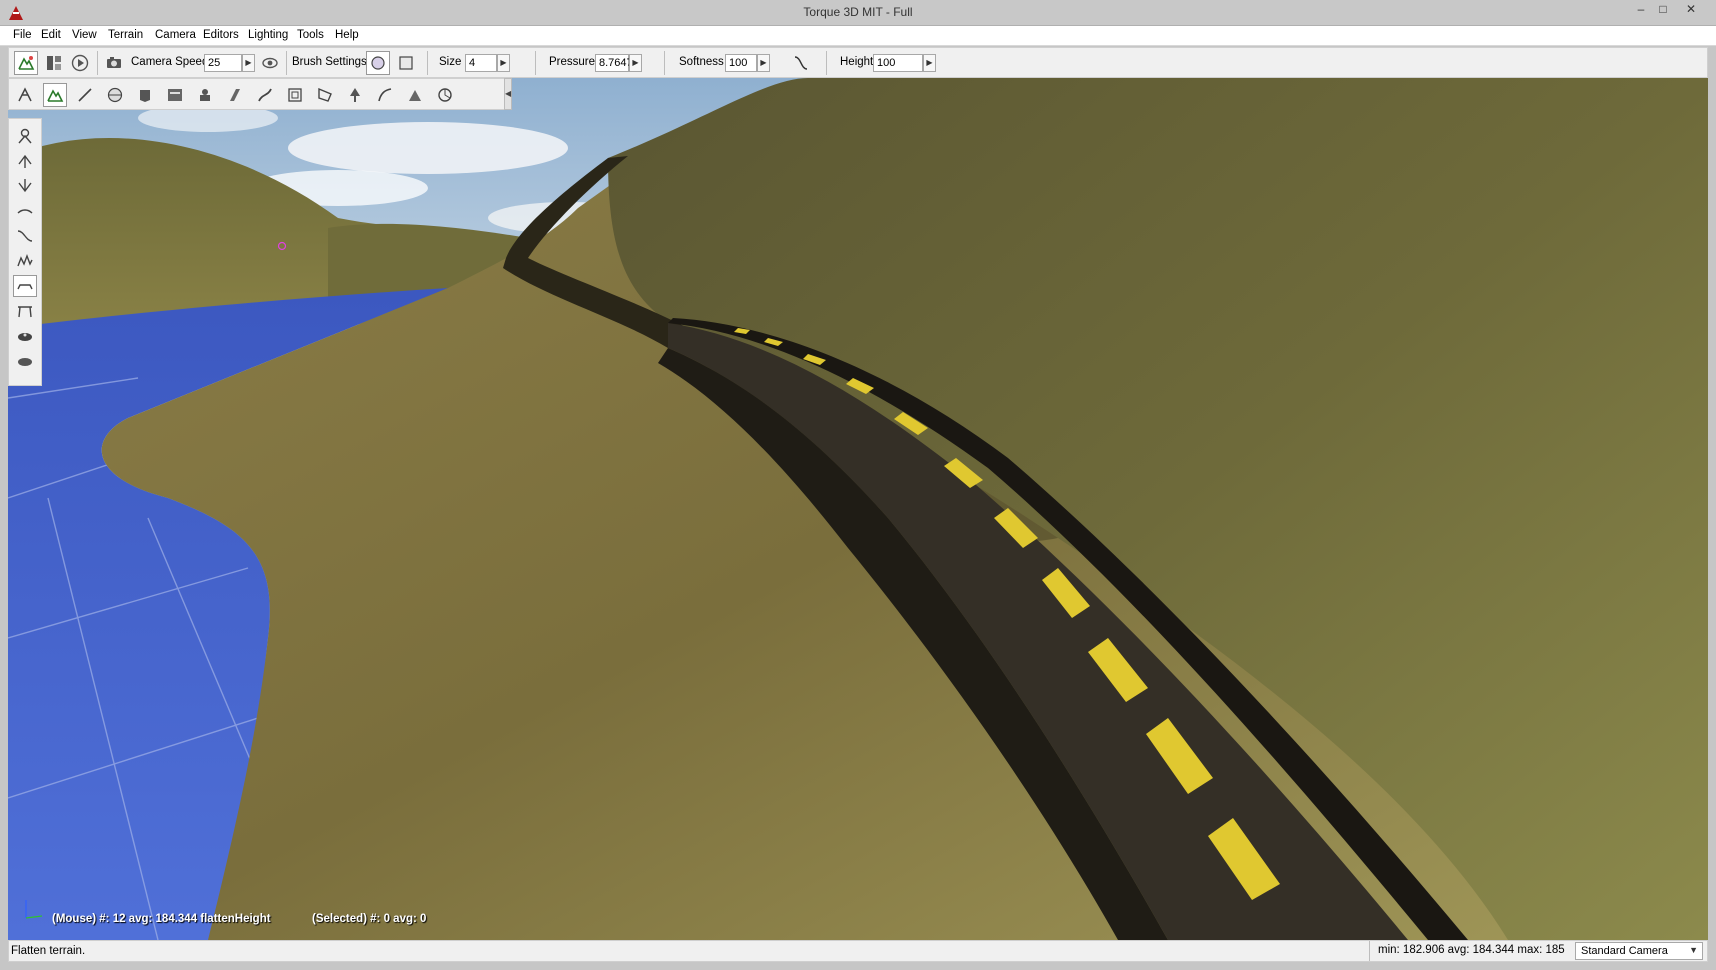 Image resolution: width=1716 pixels, height=970 pixels. I want to click on softness-label: Softness, so click(701, 62).